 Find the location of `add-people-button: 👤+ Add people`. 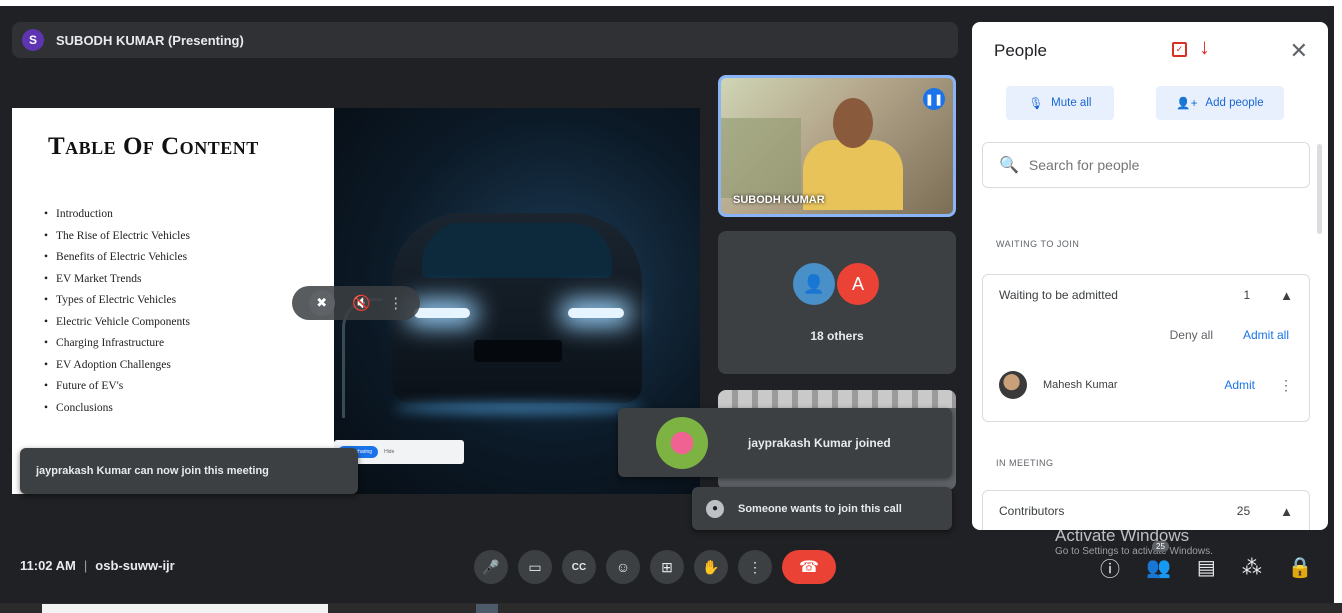

add-people-button: 👤+ Add people is located at coordinates (1220, 103).